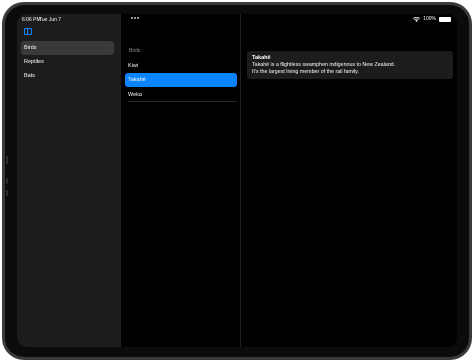  Describe the element at coordinates (237, 20) in the screenshot. I see `status-bar: 6:06 PM Tue Jun 7 100%` at that location.